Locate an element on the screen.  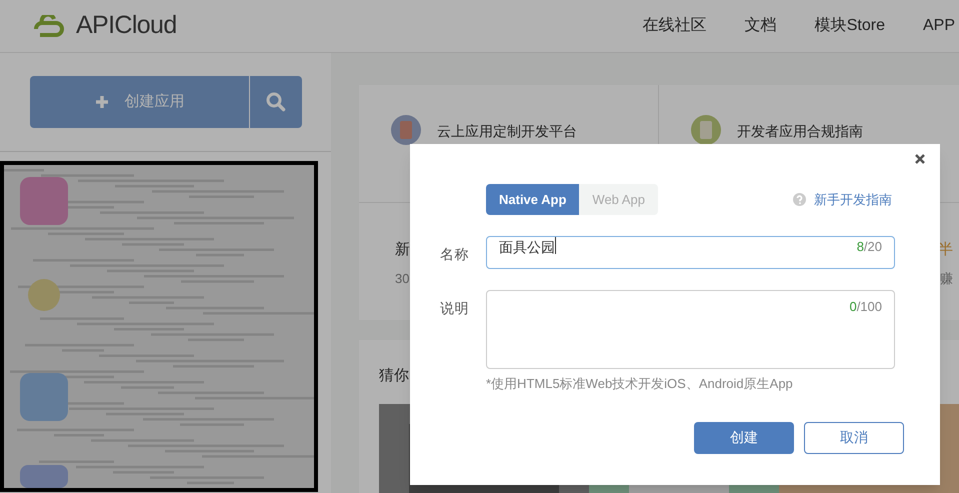
promo-title: 半 is located at coordinates (945, 250).